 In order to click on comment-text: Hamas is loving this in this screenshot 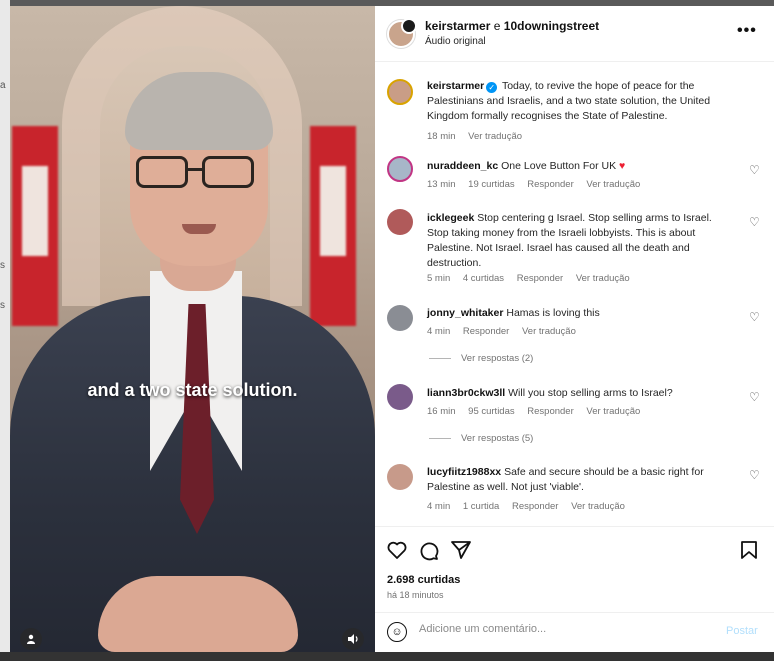, I will do `click(553, 313)`.